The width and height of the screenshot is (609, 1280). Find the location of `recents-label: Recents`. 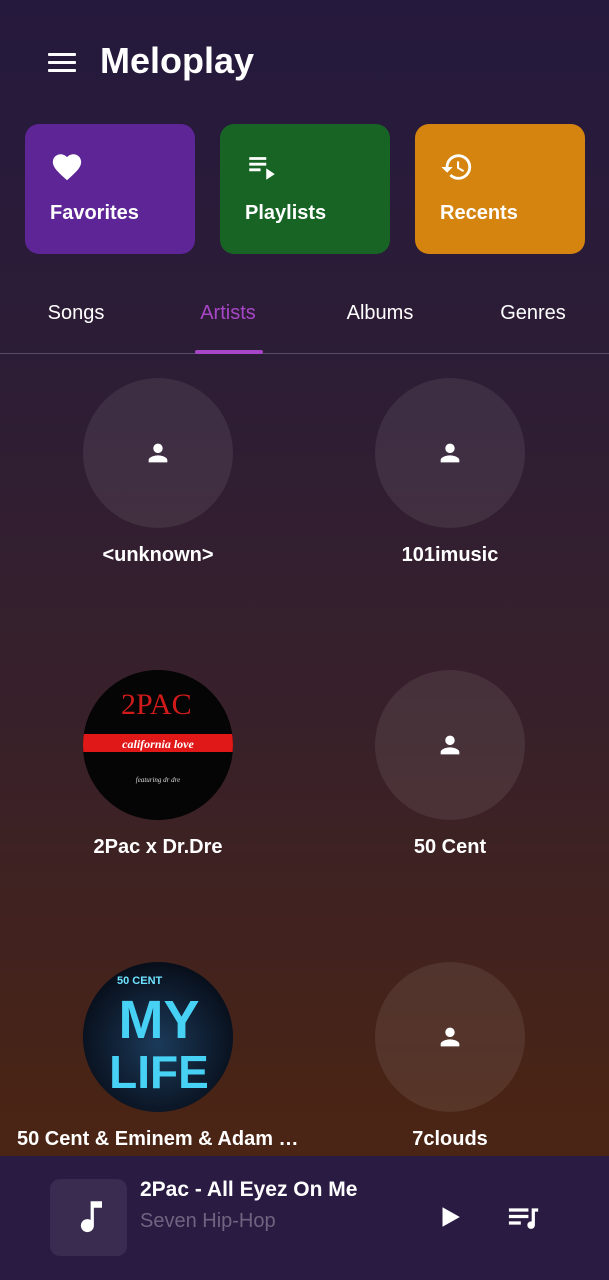

recents-label: Recents is located at coordinates (479, 213).